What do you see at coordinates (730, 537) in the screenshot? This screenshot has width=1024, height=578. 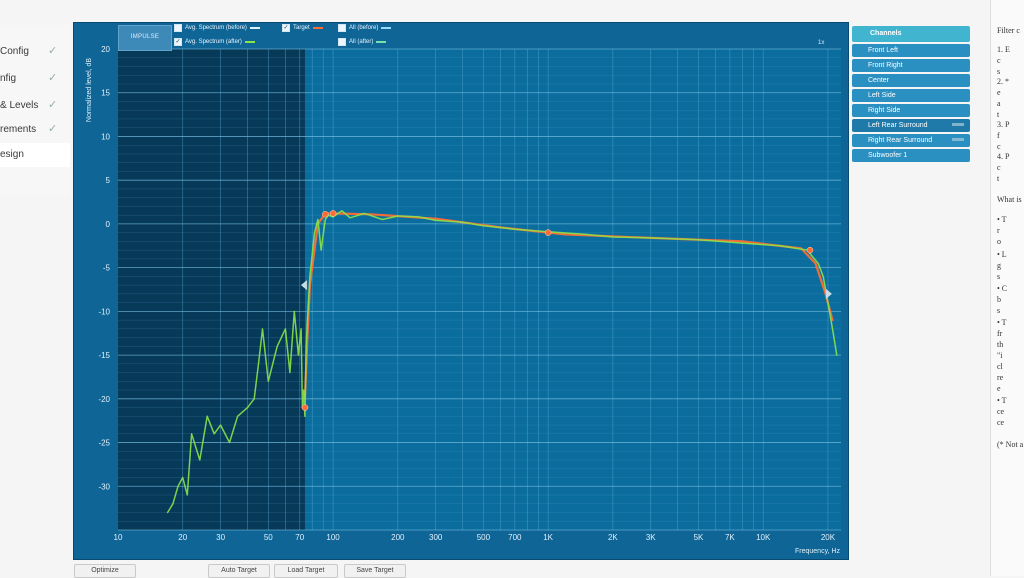 I see `x-tick-label: 7K` at bounding box center [730, 537].